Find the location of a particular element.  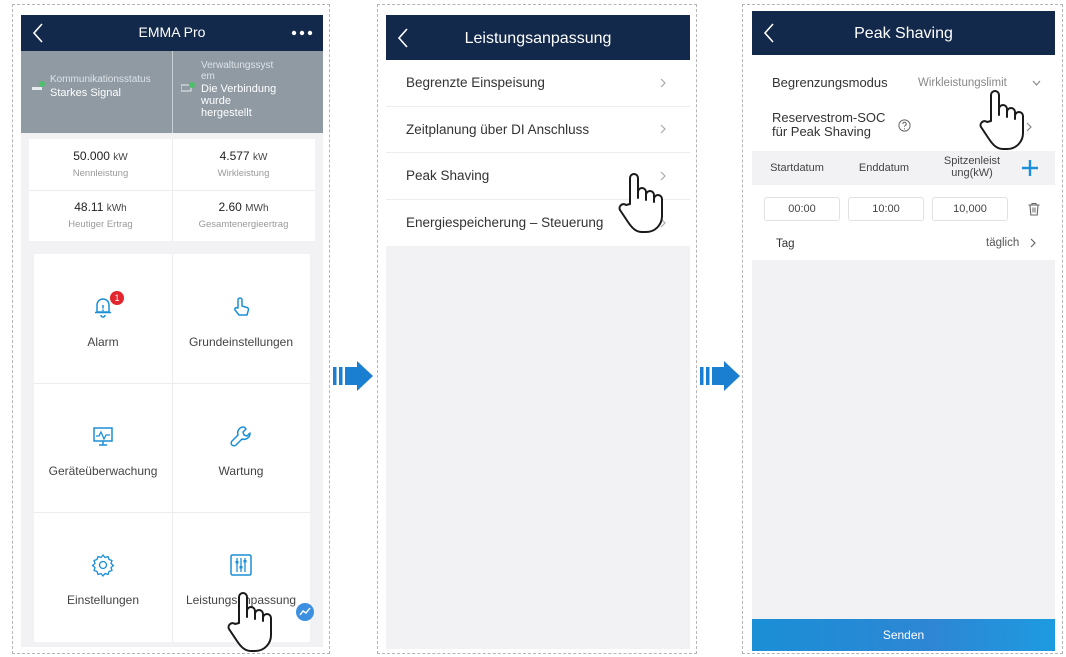

touch-icon is located at coordinates (242, 306).